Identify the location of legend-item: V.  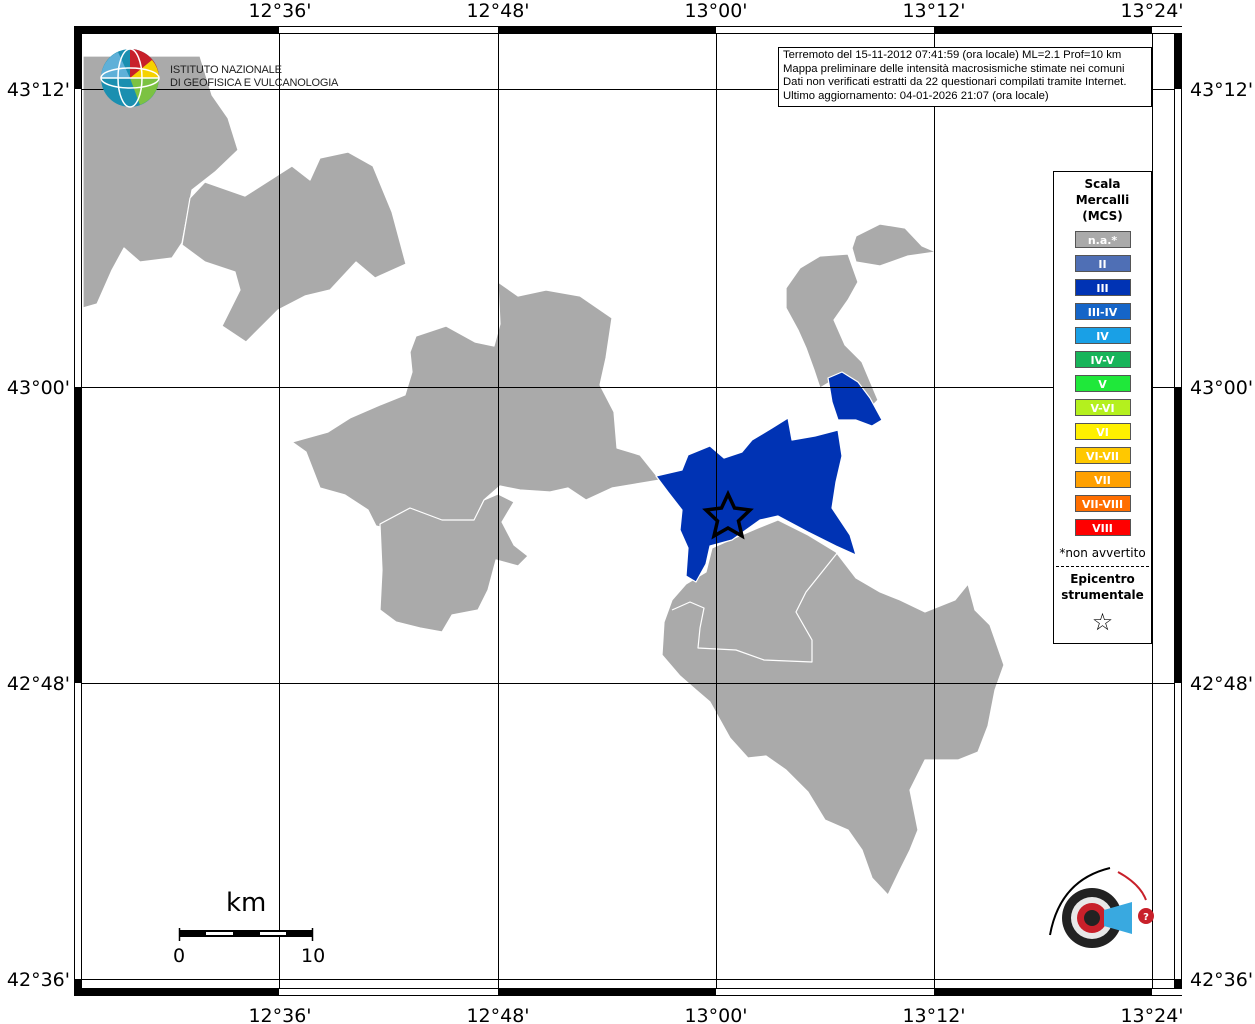
(1102, 383).